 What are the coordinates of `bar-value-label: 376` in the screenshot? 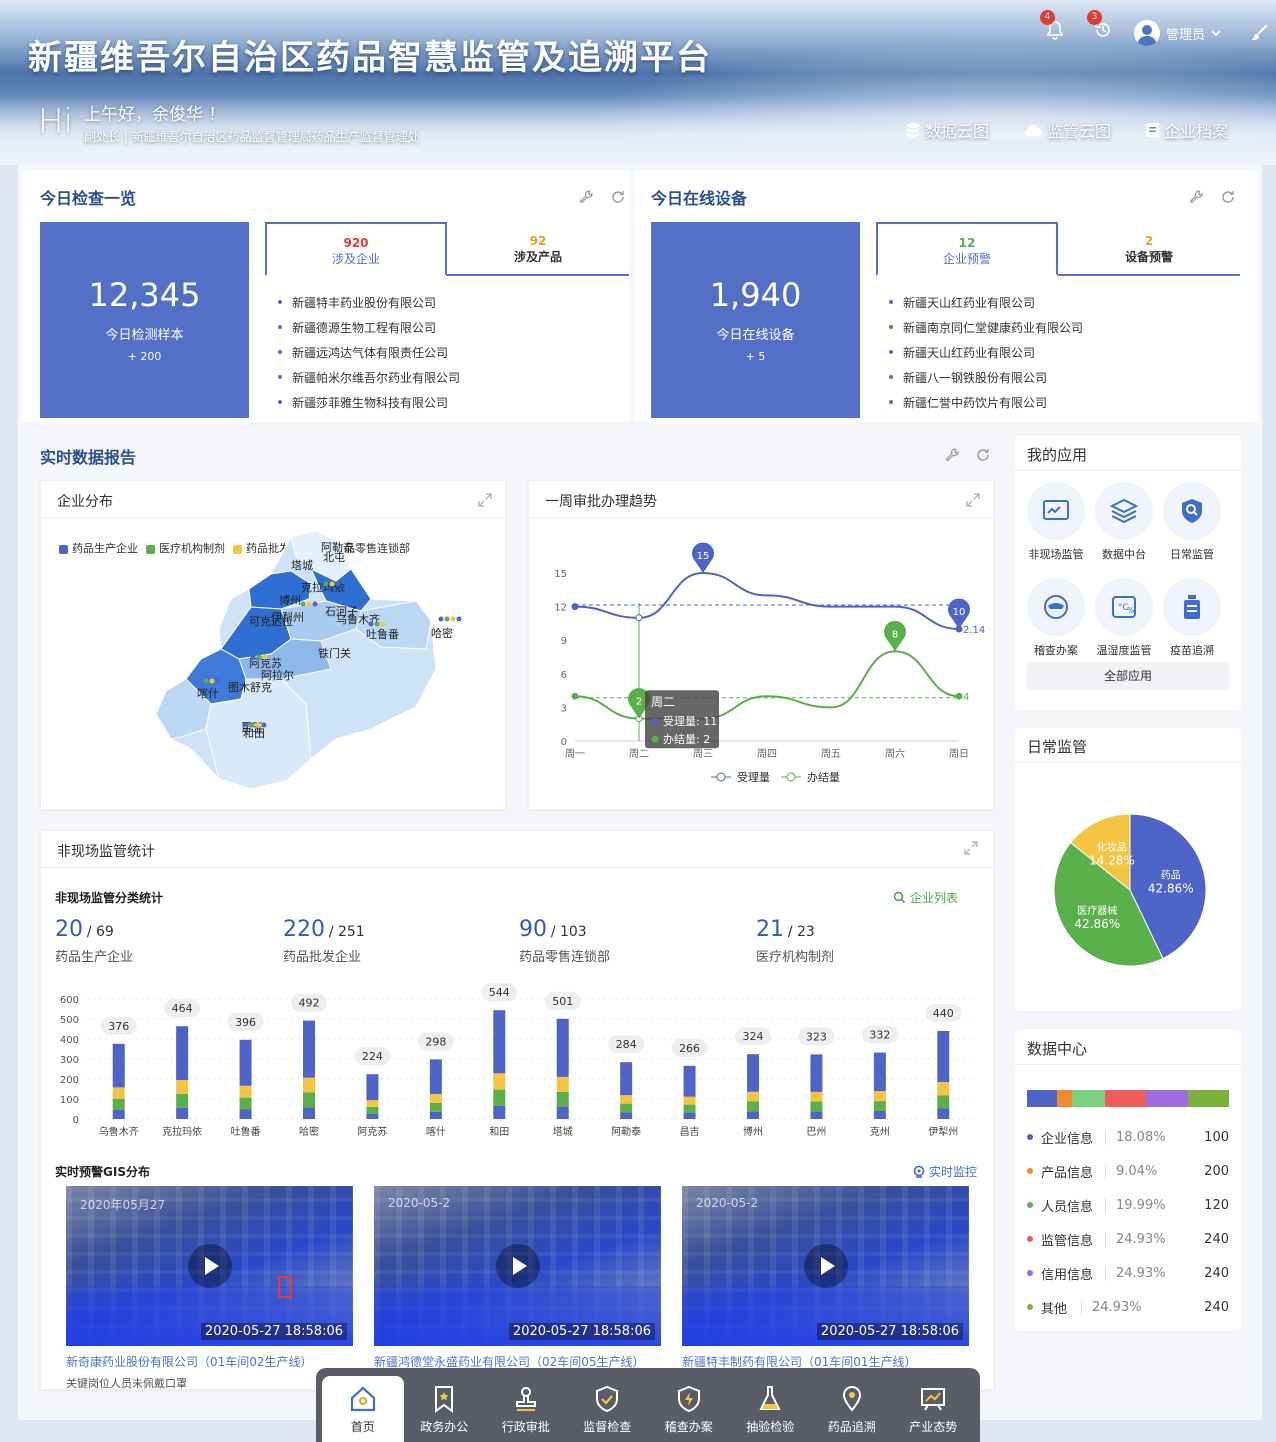 It's located at (118, 1026).